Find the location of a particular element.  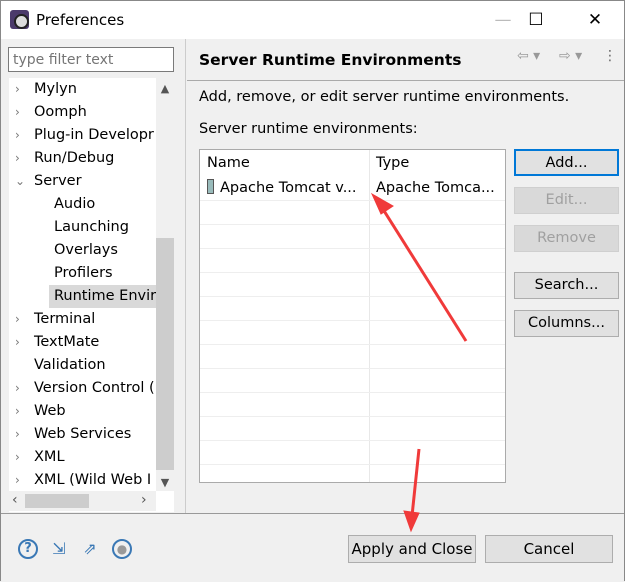

tree-item: › Web Services is located at coordinates (82, 434).